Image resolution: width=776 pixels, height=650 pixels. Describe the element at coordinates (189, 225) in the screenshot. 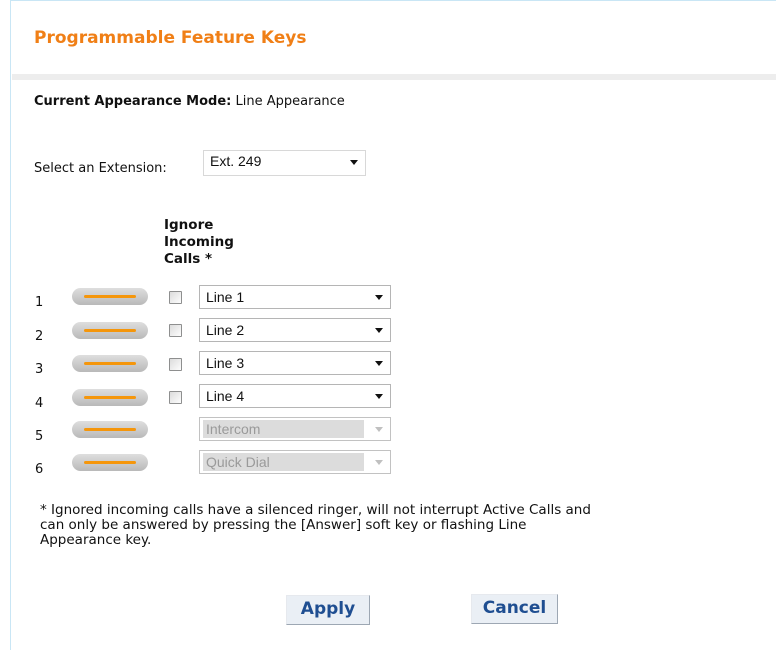

I see `header-line: Ignore` at that location.